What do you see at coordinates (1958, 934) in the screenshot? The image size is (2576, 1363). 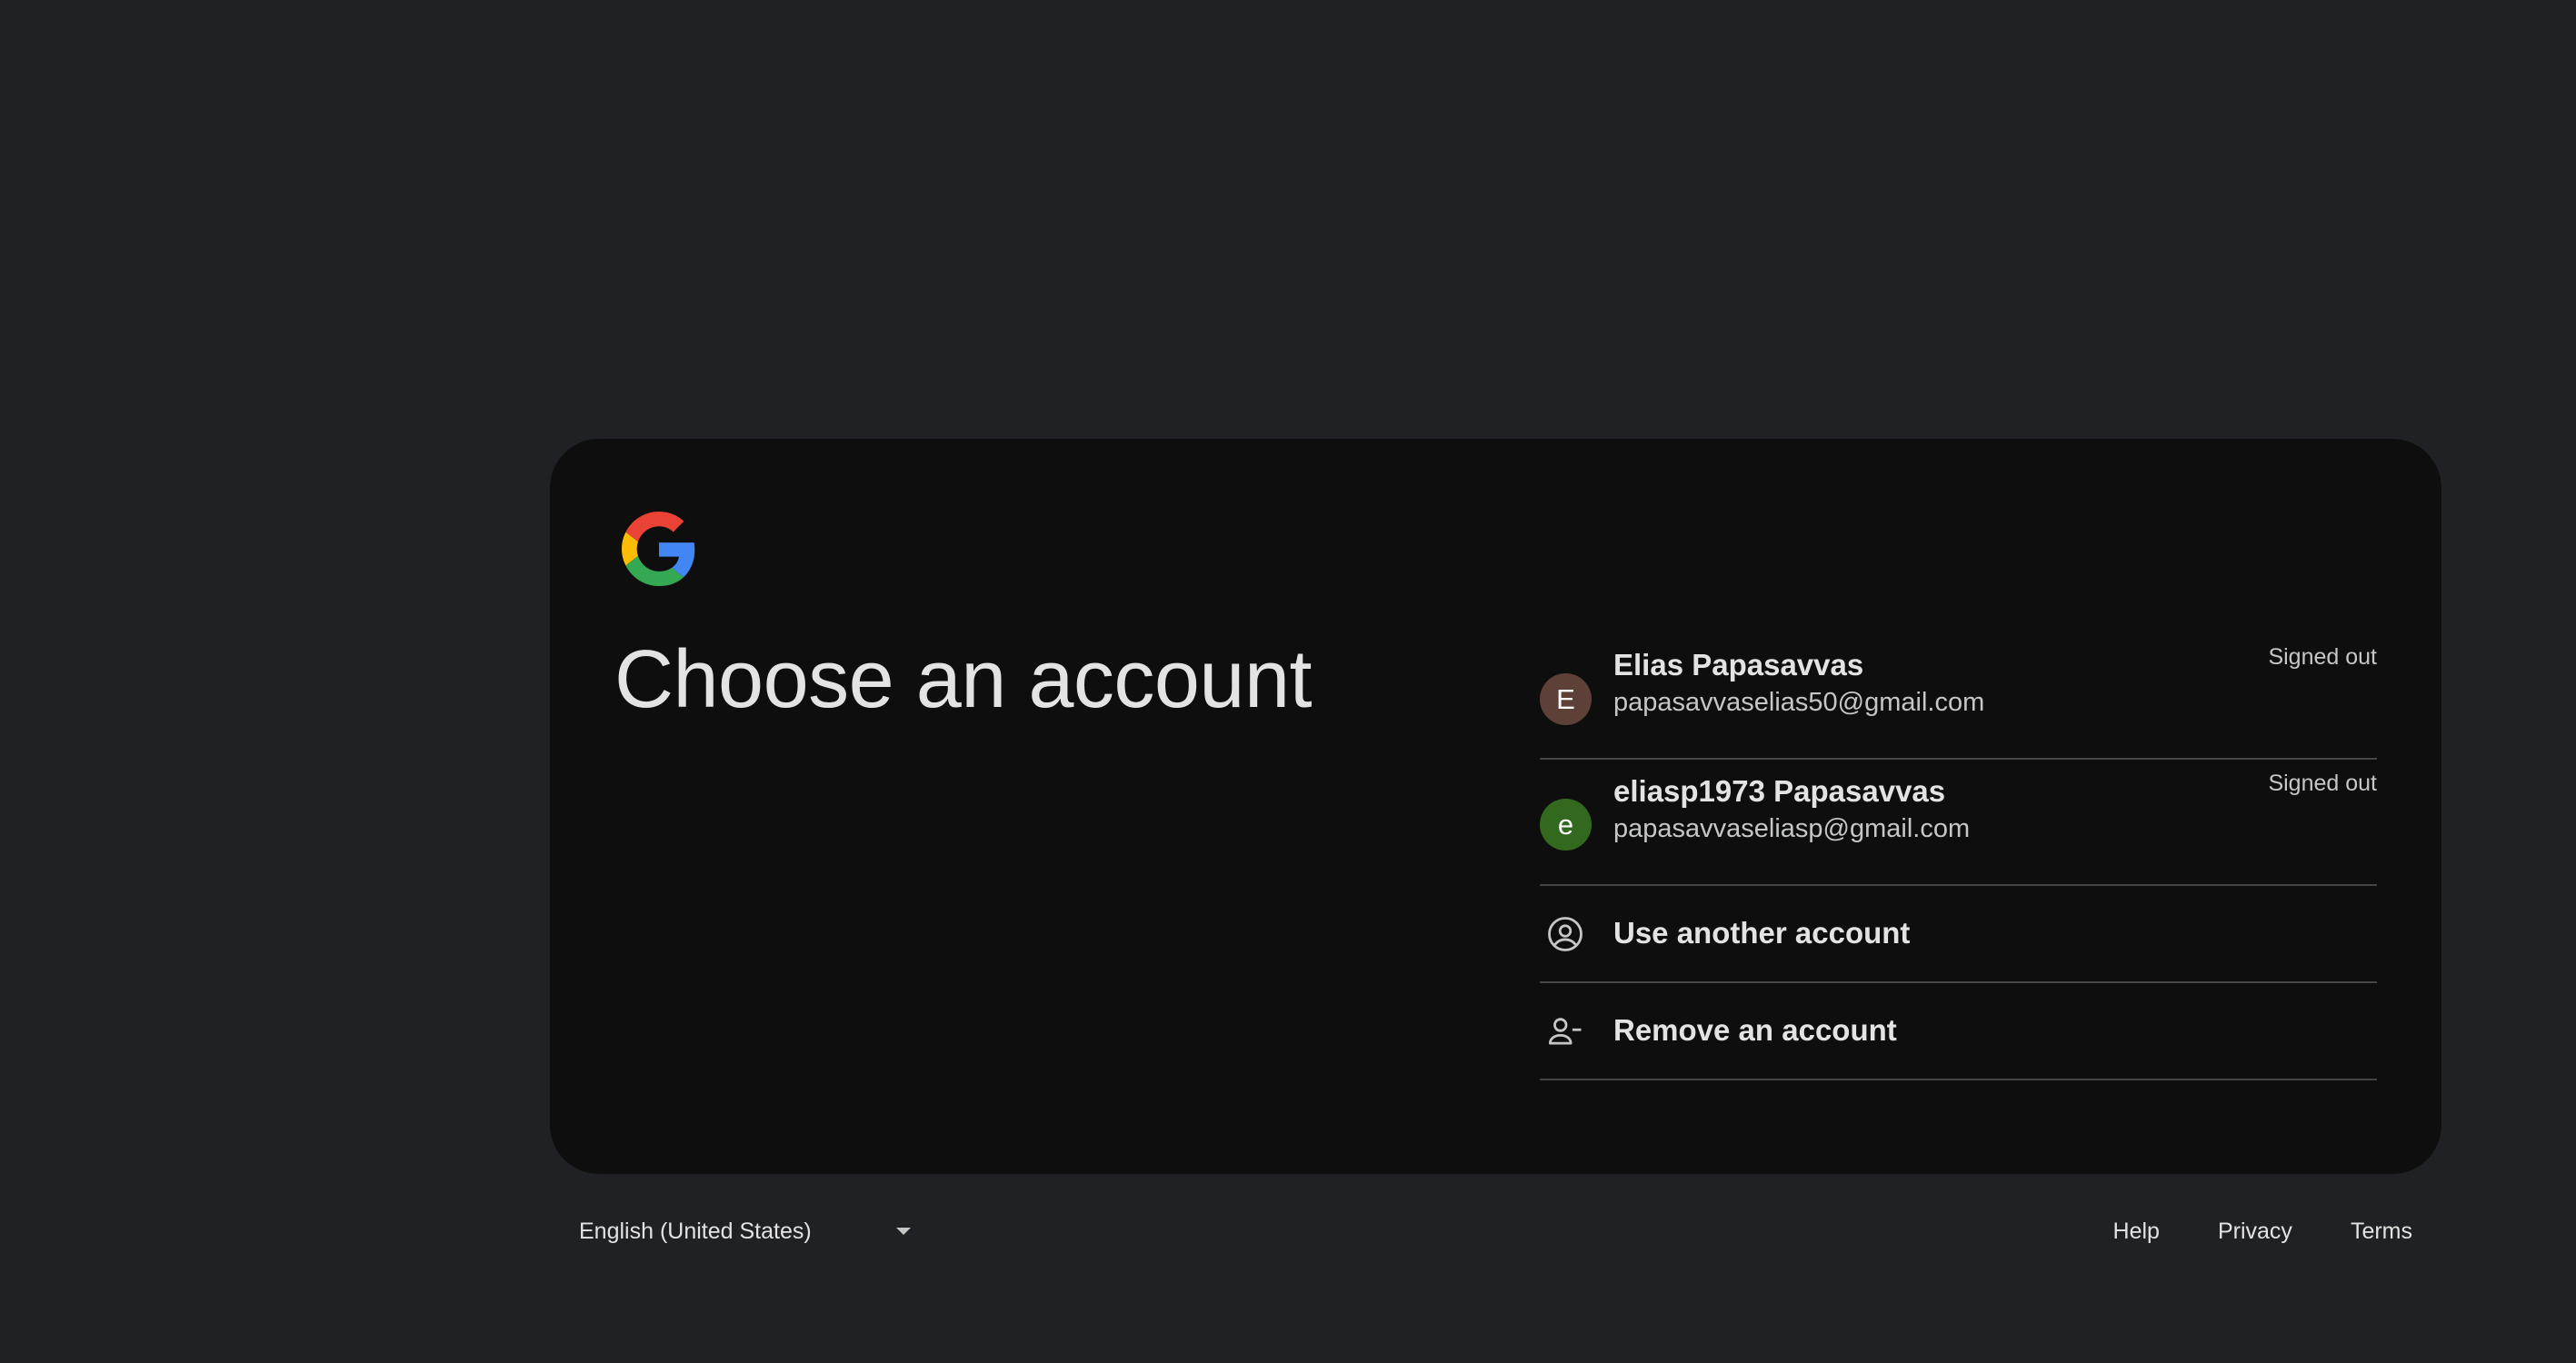 I see `use-another-account-button: Use another account` at bounding box center [1958, 934].